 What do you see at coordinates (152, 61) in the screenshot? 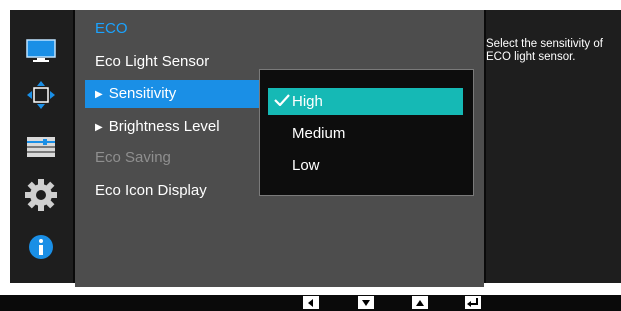
I see `menu-item-label: Eco Light Sensor` at bounding box center [152, 61].